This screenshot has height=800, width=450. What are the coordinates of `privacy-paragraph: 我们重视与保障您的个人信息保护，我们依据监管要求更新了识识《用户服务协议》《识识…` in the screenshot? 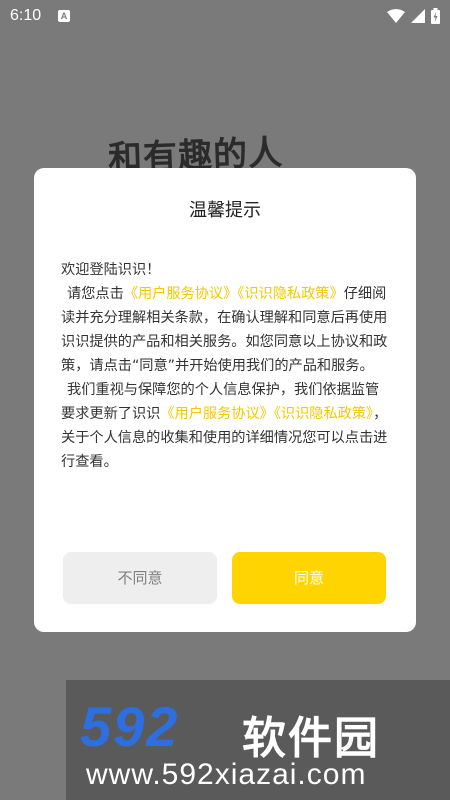 It's located at (226, 426).